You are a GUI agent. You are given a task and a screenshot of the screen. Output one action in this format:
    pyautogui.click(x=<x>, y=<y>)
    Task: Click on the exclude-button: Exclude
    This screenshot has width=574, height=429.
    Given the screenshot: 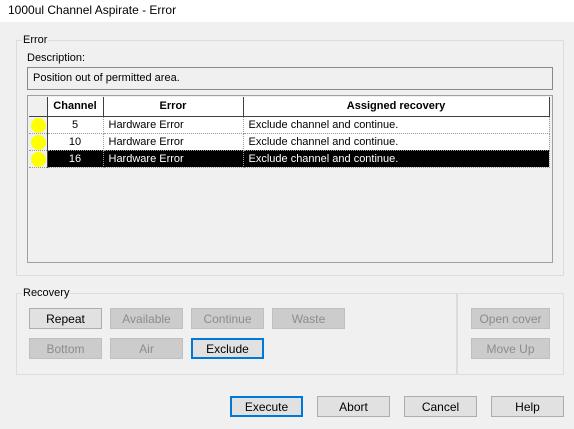 What is the action you would take?
    pyautogui.click(x=227, y=348)
    